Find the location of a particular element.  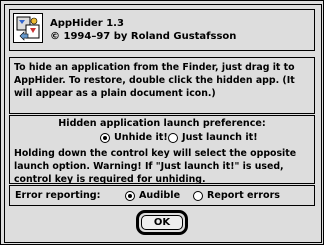

radio-unhide-it: Unhide it! is located at coordinates (134, 138).